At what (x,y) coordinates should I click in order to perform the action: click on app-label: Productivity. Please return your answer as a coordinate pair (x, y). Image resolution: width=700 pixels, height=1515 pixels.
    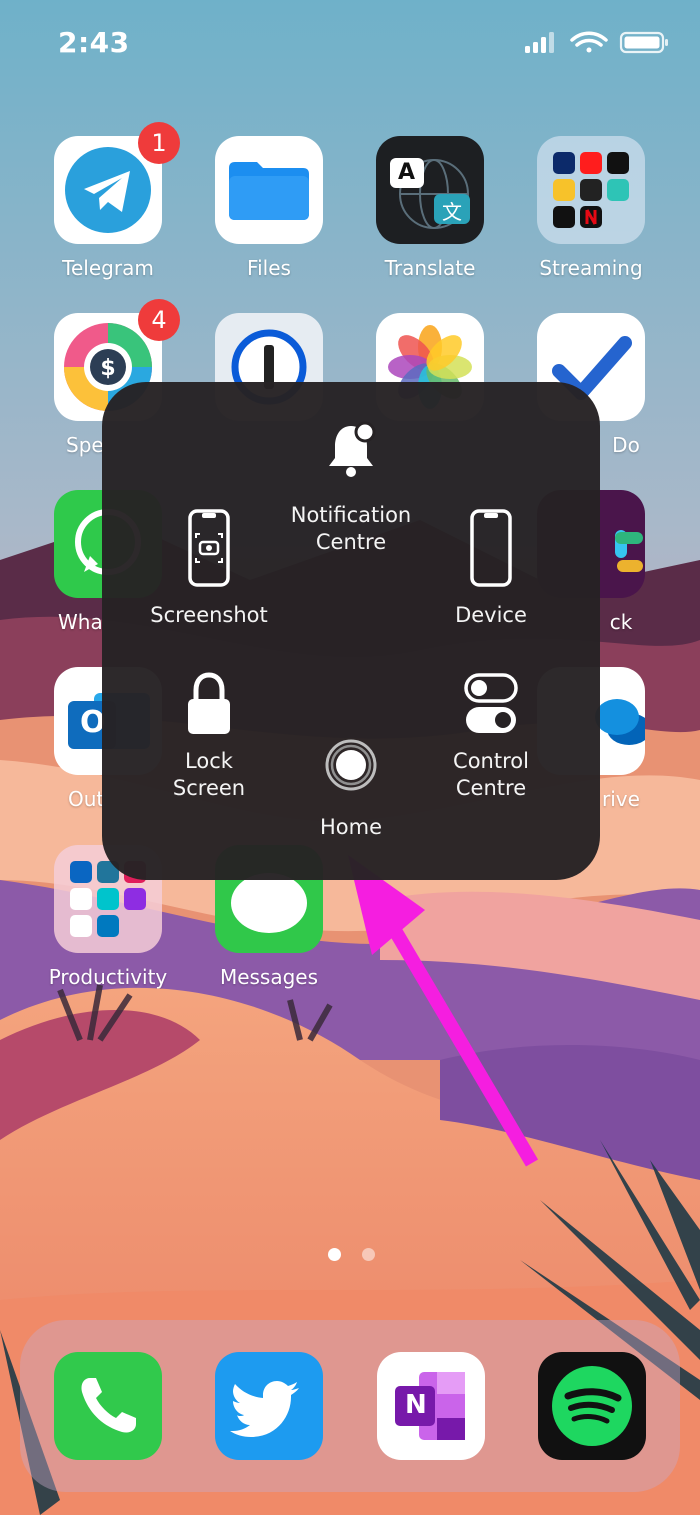
    Looking at the image, I should click on (108, 977).